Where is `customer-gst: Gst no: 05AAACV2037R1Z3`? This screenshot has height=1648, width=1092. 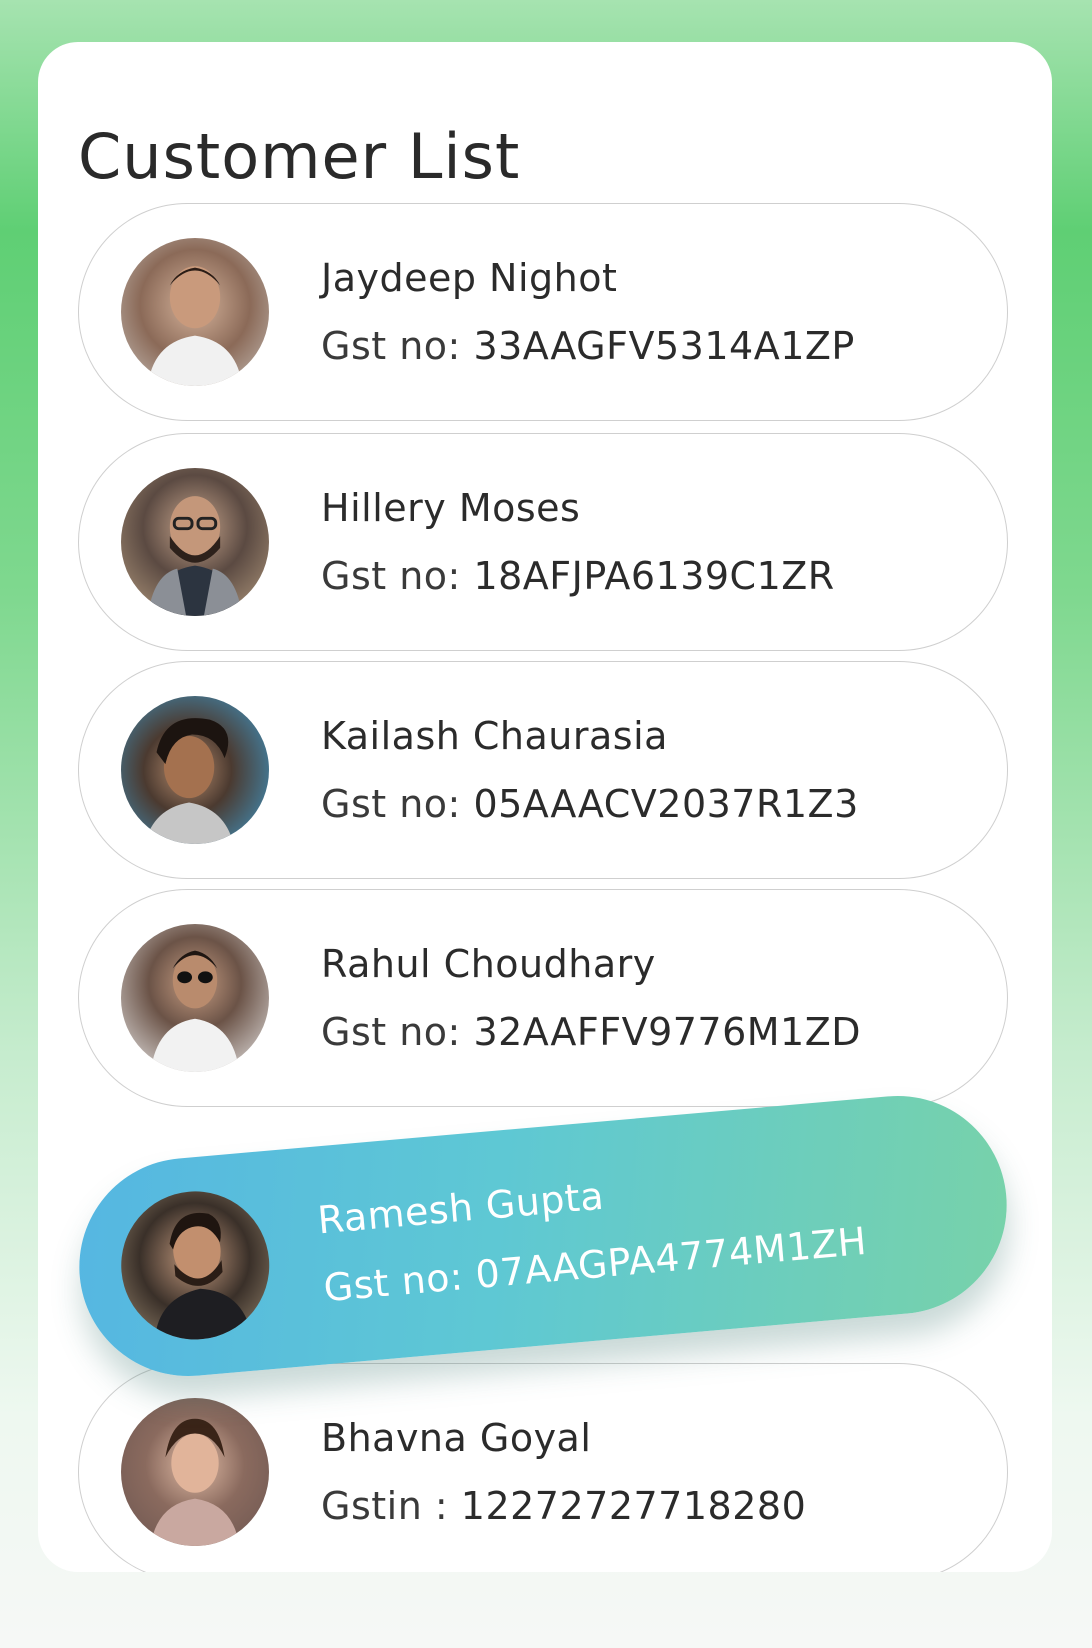 customer-gst: Gst no: 05AAACV2037R1Z3 is located at coordinates (590, 804).